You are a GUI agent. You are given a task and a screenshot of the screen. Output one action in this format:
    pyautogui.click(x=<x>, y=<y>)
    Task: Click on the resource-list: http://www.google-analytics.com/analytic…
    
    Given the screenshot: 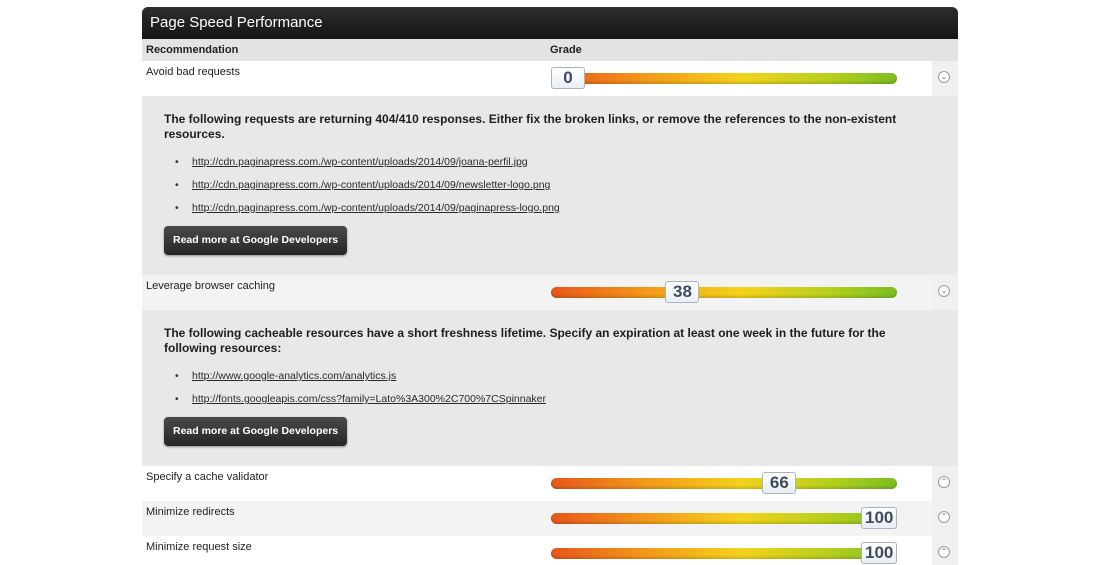 What is the action you would take?
    pyautogui.click(x=538, y=387)
    